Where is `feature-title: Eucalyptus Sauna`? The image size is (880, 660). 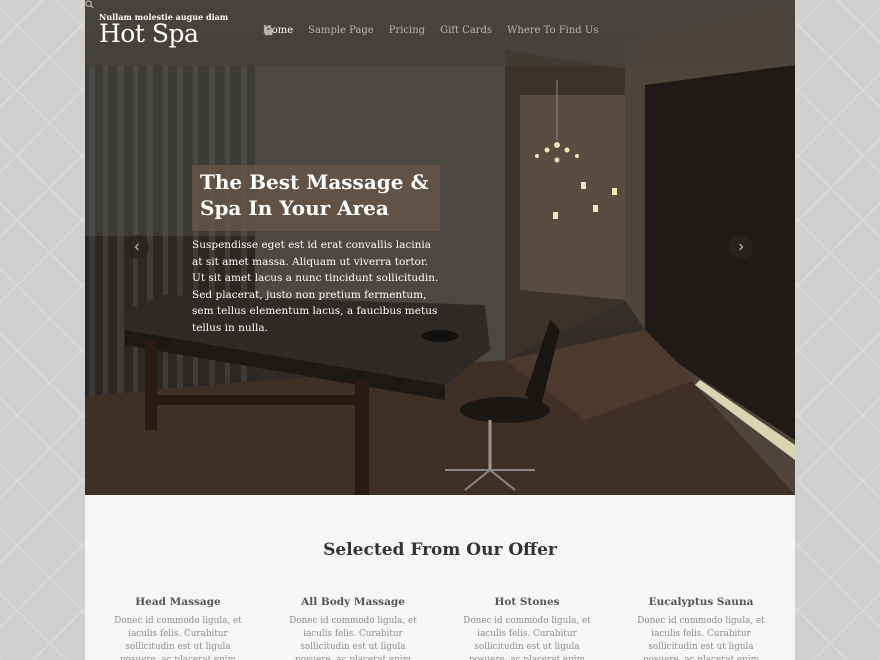
feature-title: Eucalyptus Sauna is located at coordinates (701, 602).